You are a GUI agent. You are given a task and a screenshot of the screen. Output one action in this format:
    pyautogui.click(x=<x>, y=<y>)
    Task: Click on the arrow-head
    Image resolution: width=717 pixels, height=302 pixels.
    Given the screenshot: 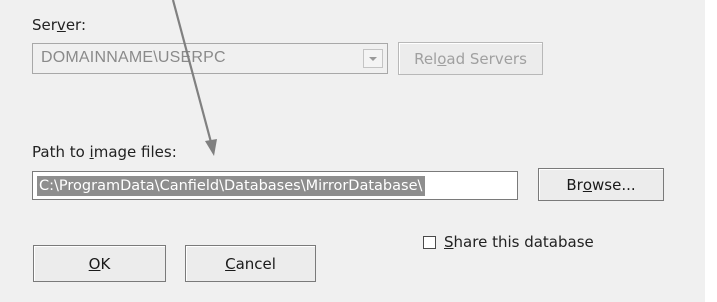 What is the action you would take?
    pyautogui.click(x=211, y=147)
    